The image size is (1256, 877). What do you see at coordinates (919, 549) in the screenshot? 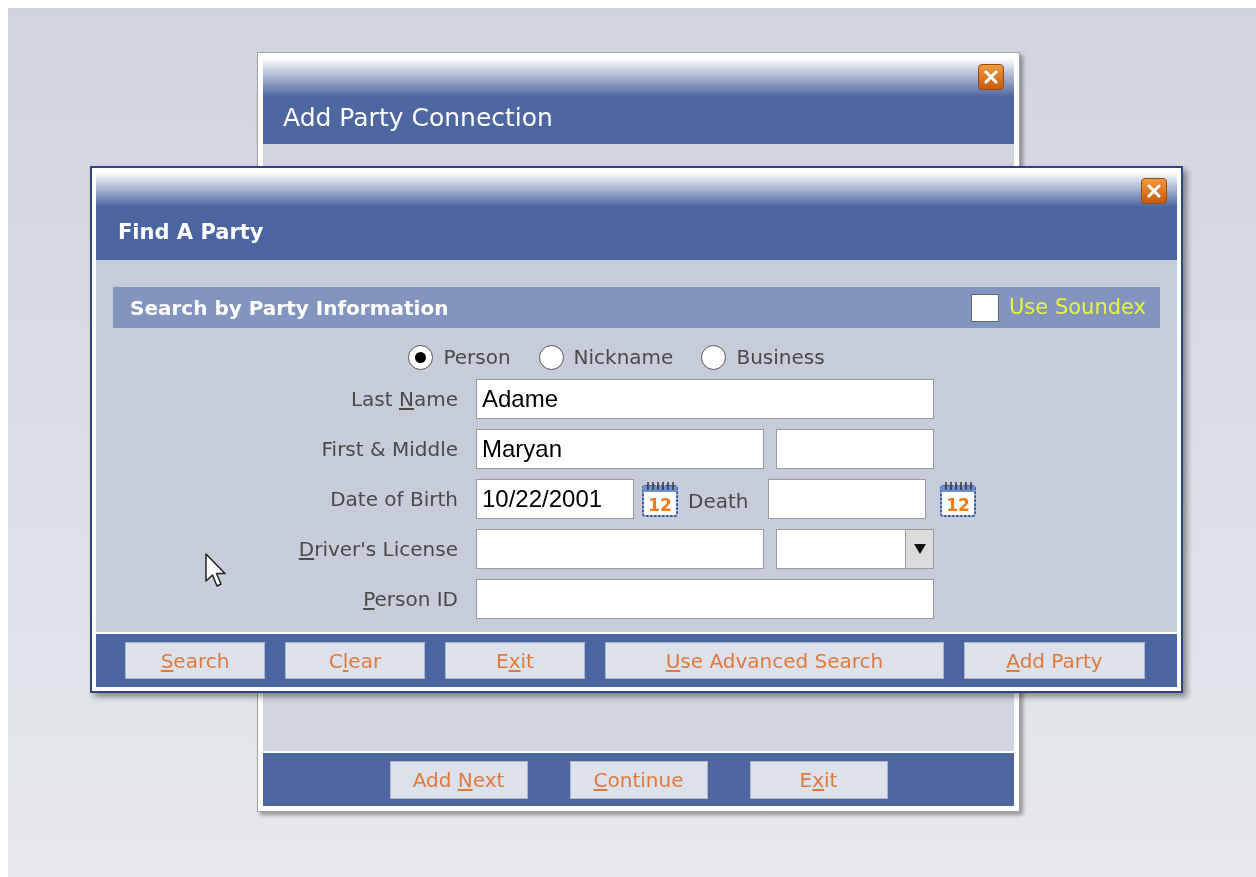
I see `caret-icon` at bounding box center [919, 549].